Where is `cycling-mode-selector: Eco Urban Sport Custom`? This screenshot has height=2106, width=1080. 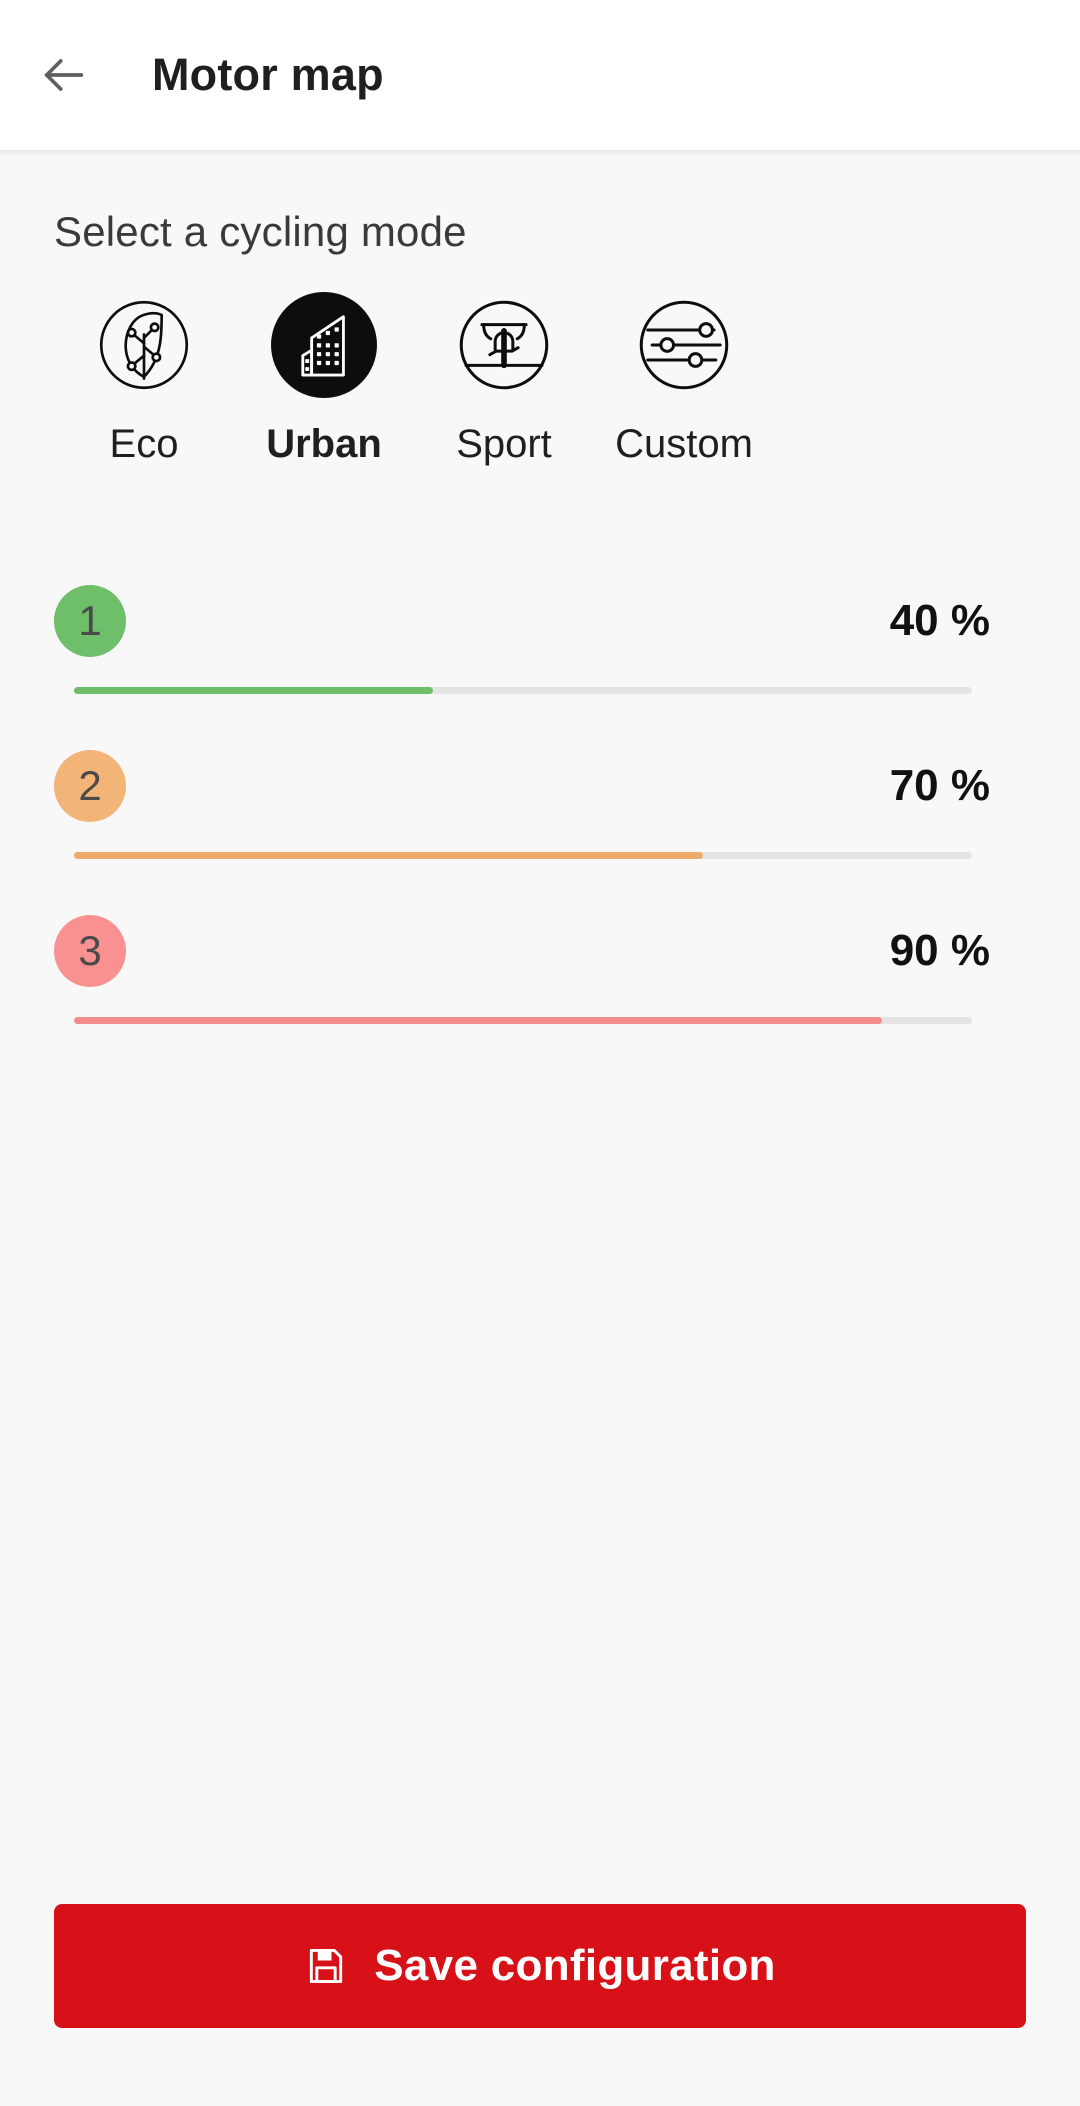
cycling-mode-selector: Eco Urban Sport Custom is located at coordinates (540, 379).